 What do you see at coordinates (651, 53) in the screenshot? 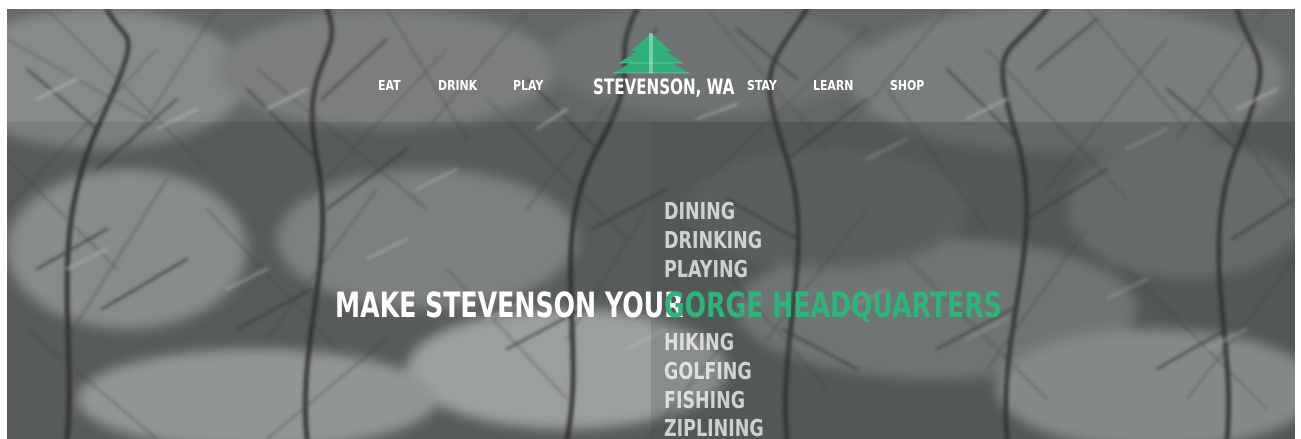
I see `tree-icon` at bounding box center [651, 53].